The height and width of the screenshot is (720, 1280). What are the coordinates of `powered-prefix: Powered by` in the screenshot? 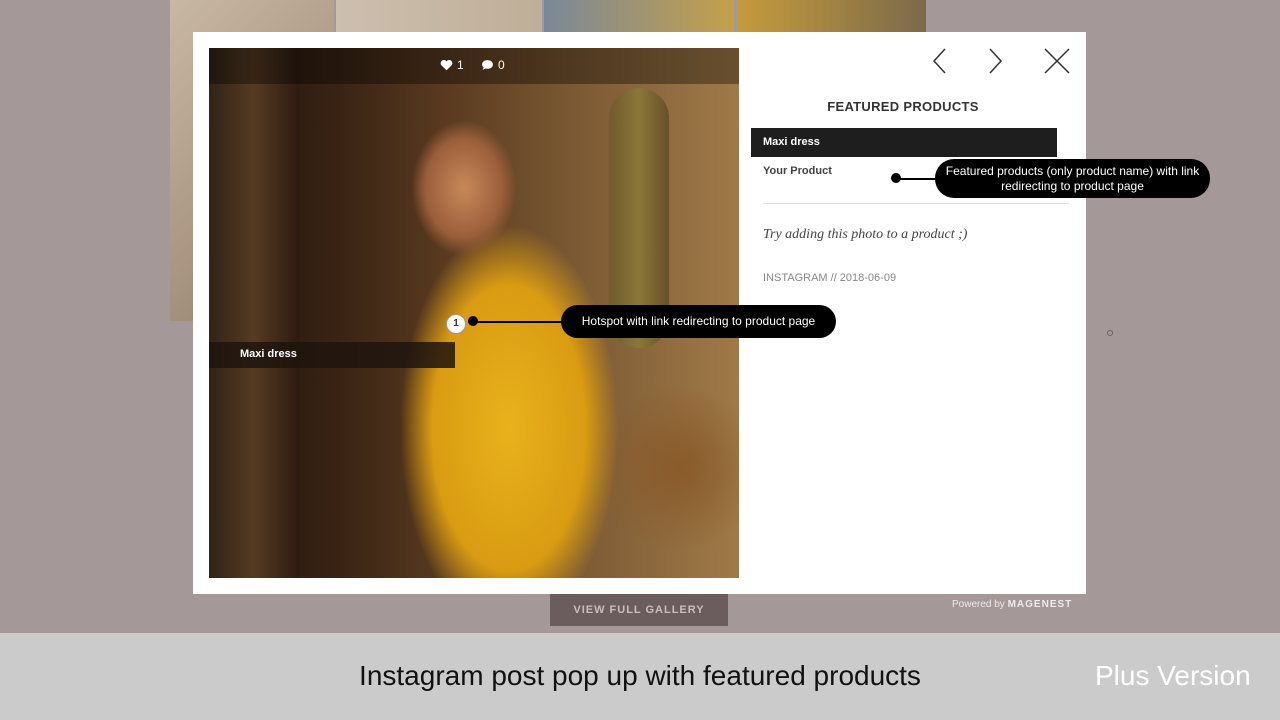 It's located at (978, 604).